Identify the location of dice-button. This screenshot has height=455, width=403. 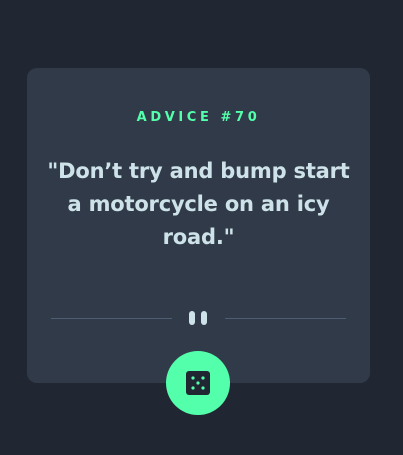
(198, 383).